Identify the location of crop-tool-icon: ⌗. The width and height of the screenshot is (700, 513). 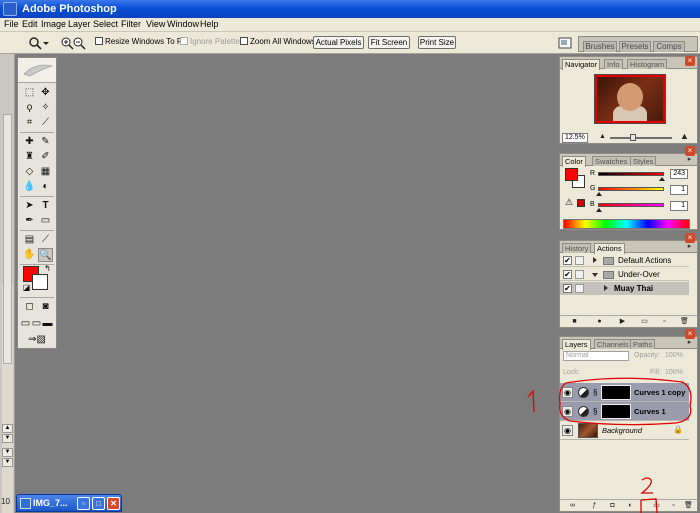
(29, 123).